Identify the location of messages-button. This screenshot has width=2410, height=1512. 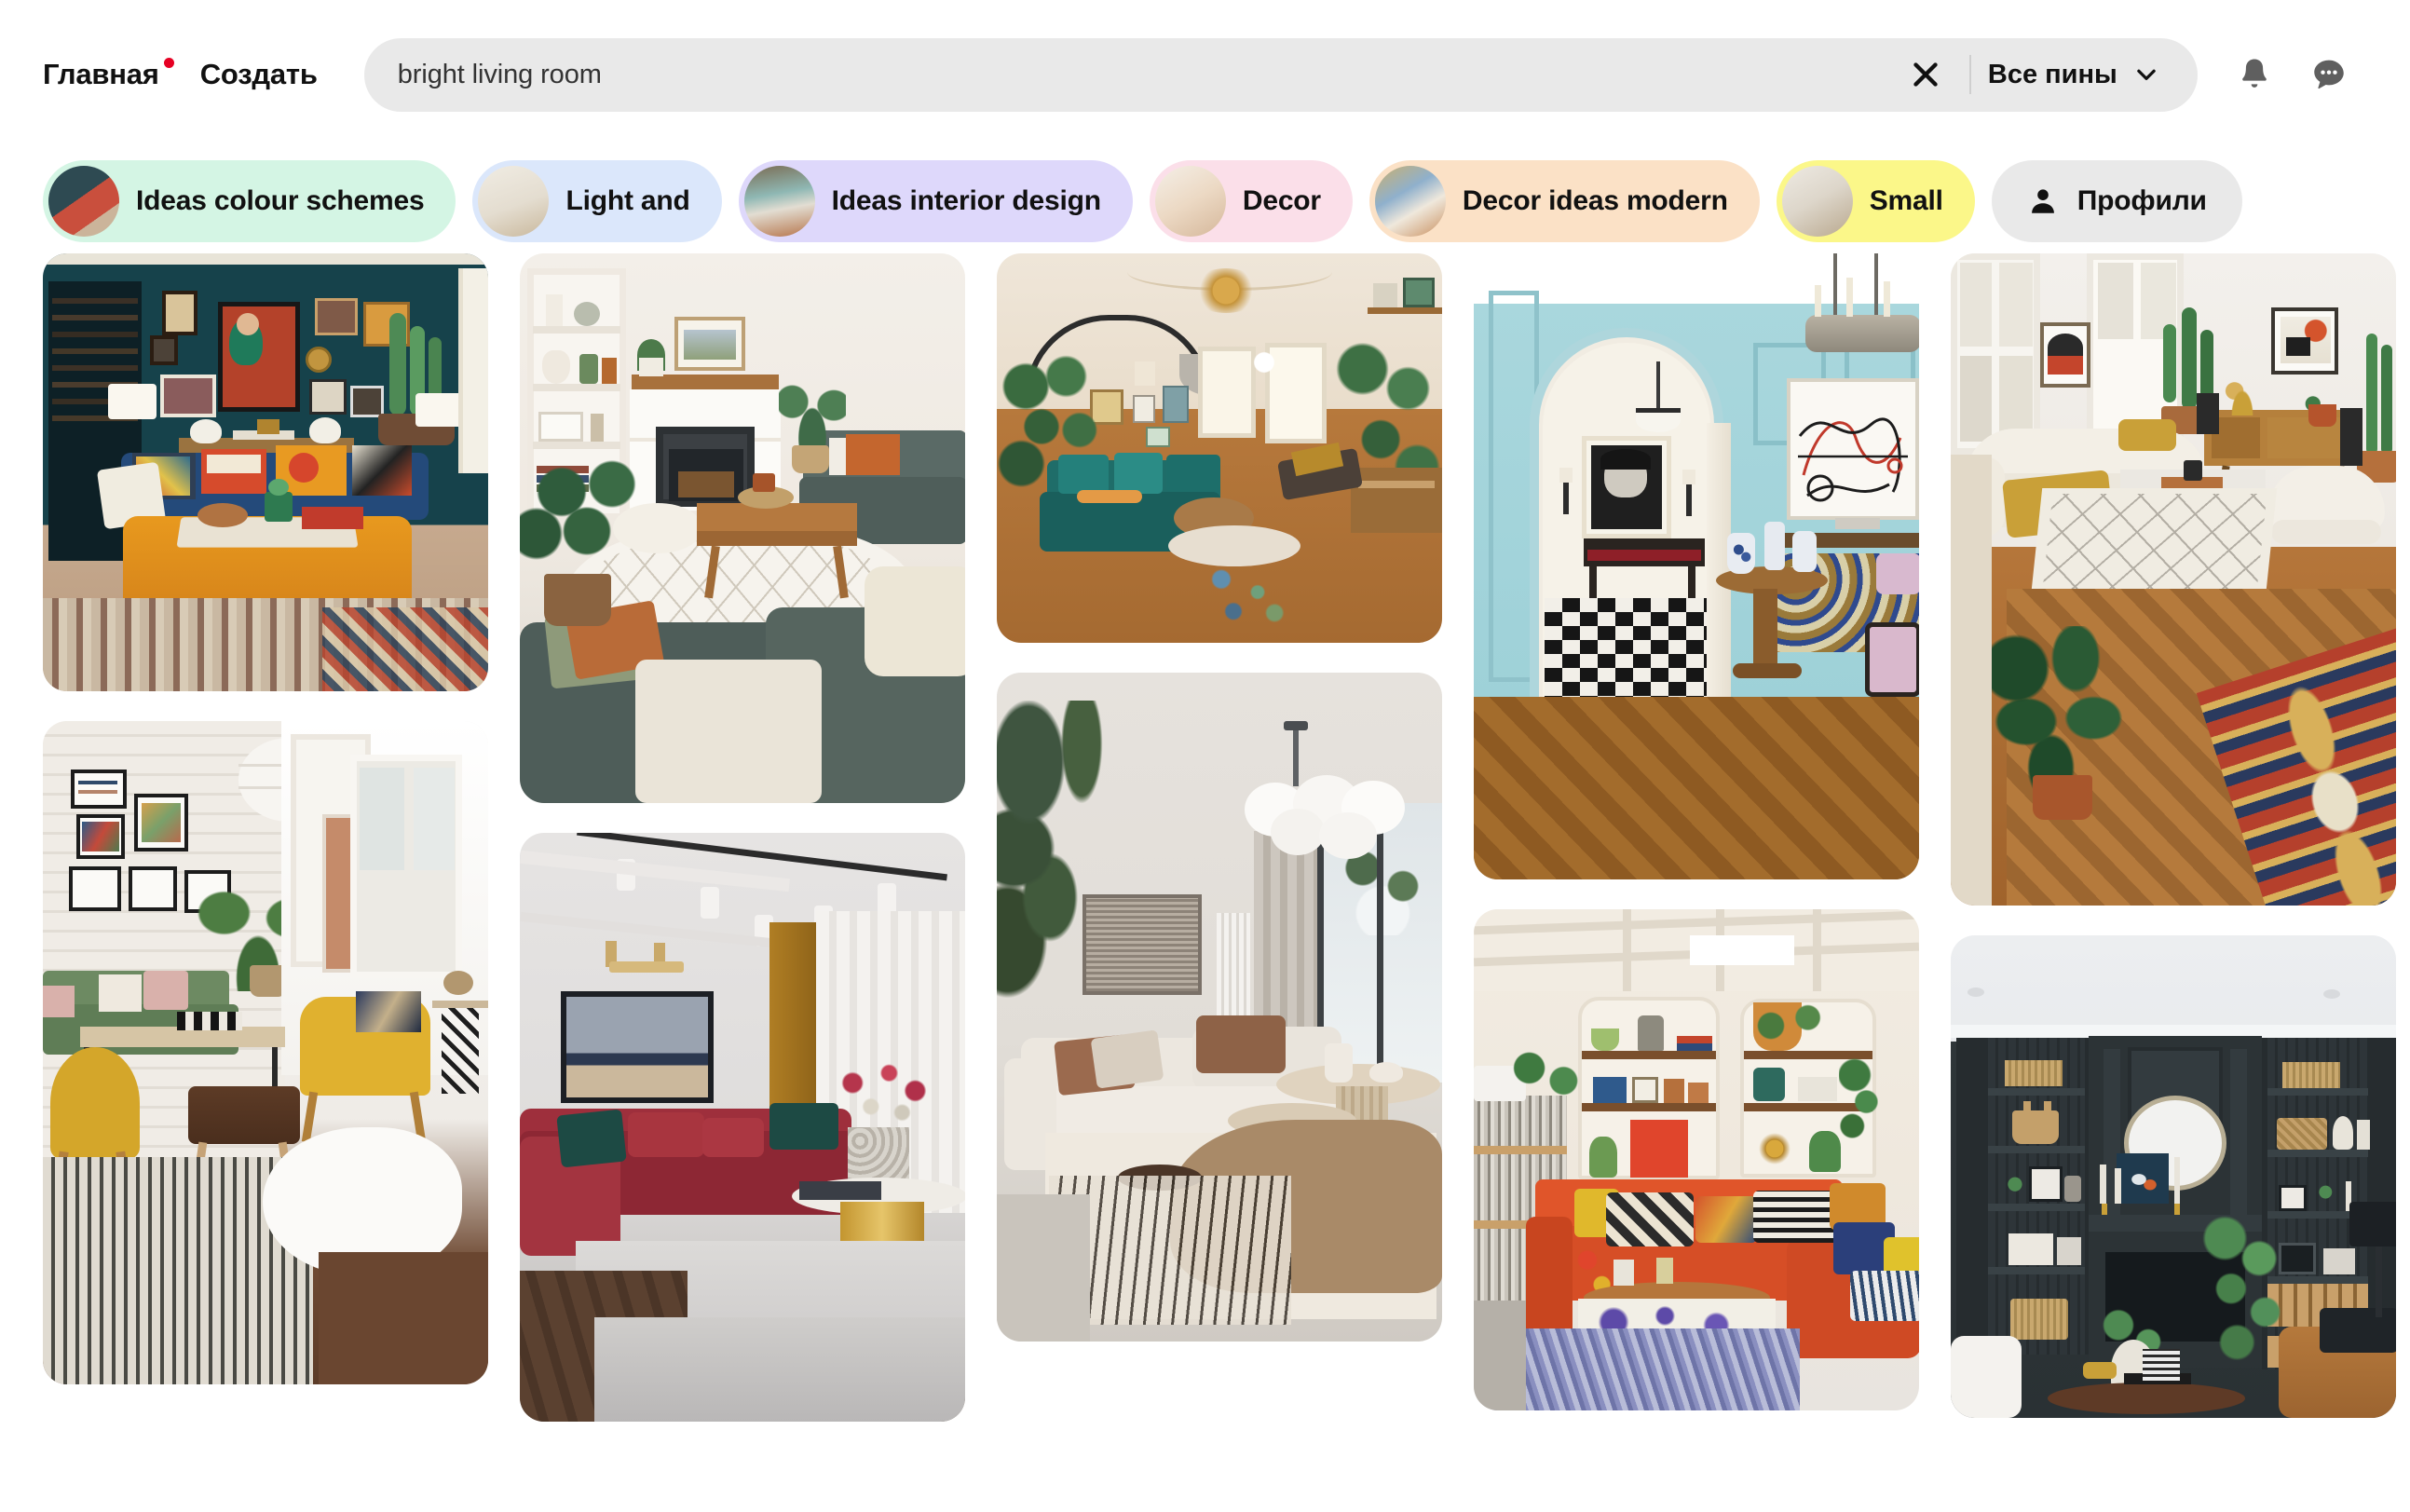
(2329, 74).